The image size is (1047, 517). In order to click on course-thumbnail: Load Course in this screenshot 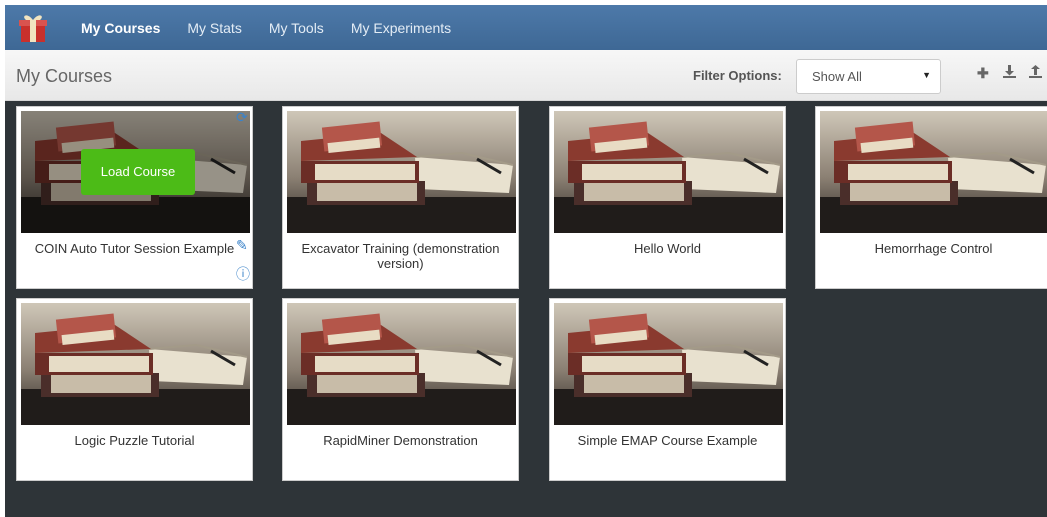, I will do `click(135, 172)`.